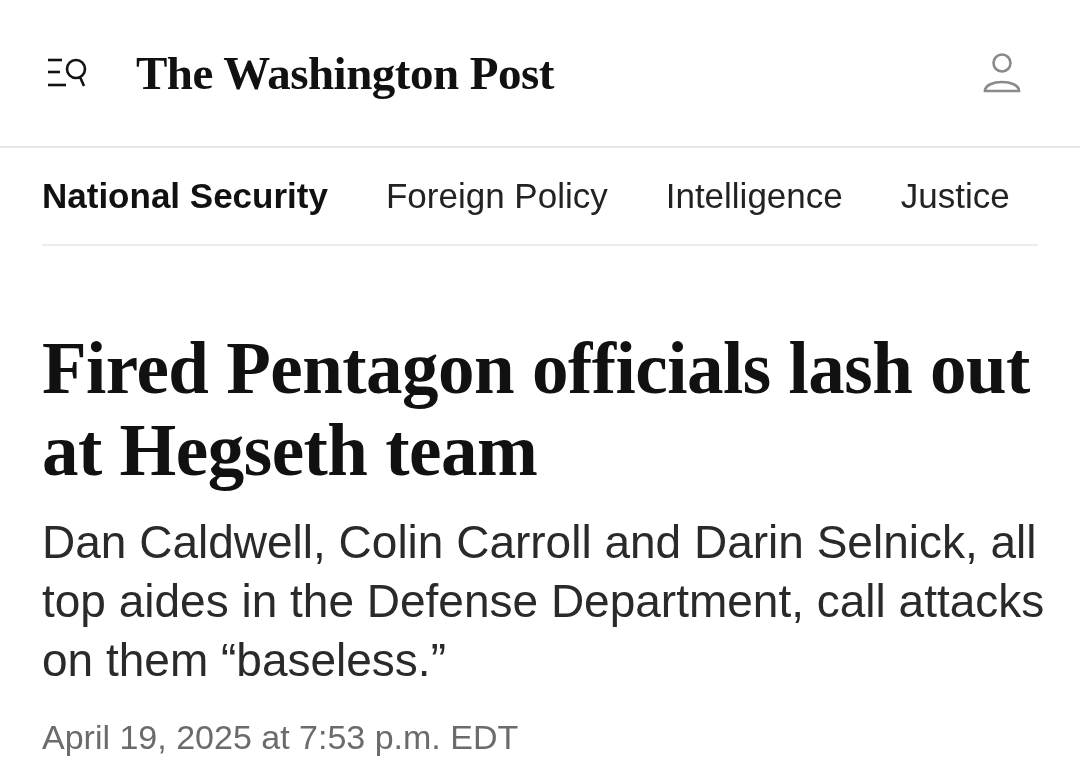 Image resolution: width=1080 pixels, height=777 pixels. What do you see at coordinates (345, 73) in the screenshot?
I see `site-logo: The Washington Post` at bounding box center [345, 73].